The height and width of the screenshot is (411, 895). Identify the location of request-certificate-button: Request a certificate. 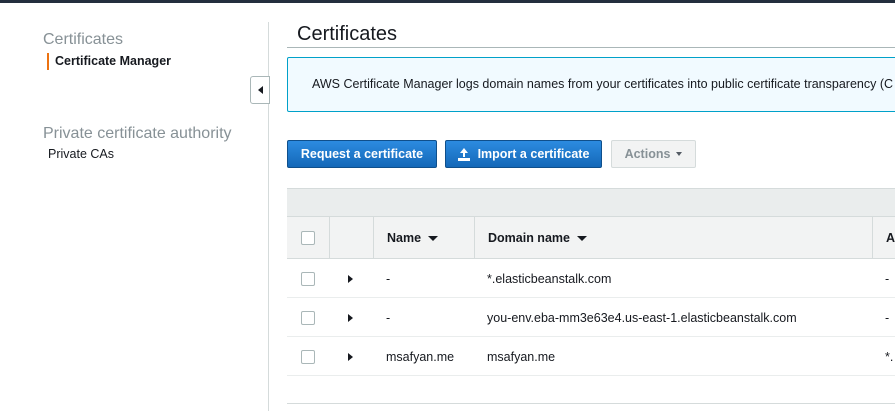
(362, 154).